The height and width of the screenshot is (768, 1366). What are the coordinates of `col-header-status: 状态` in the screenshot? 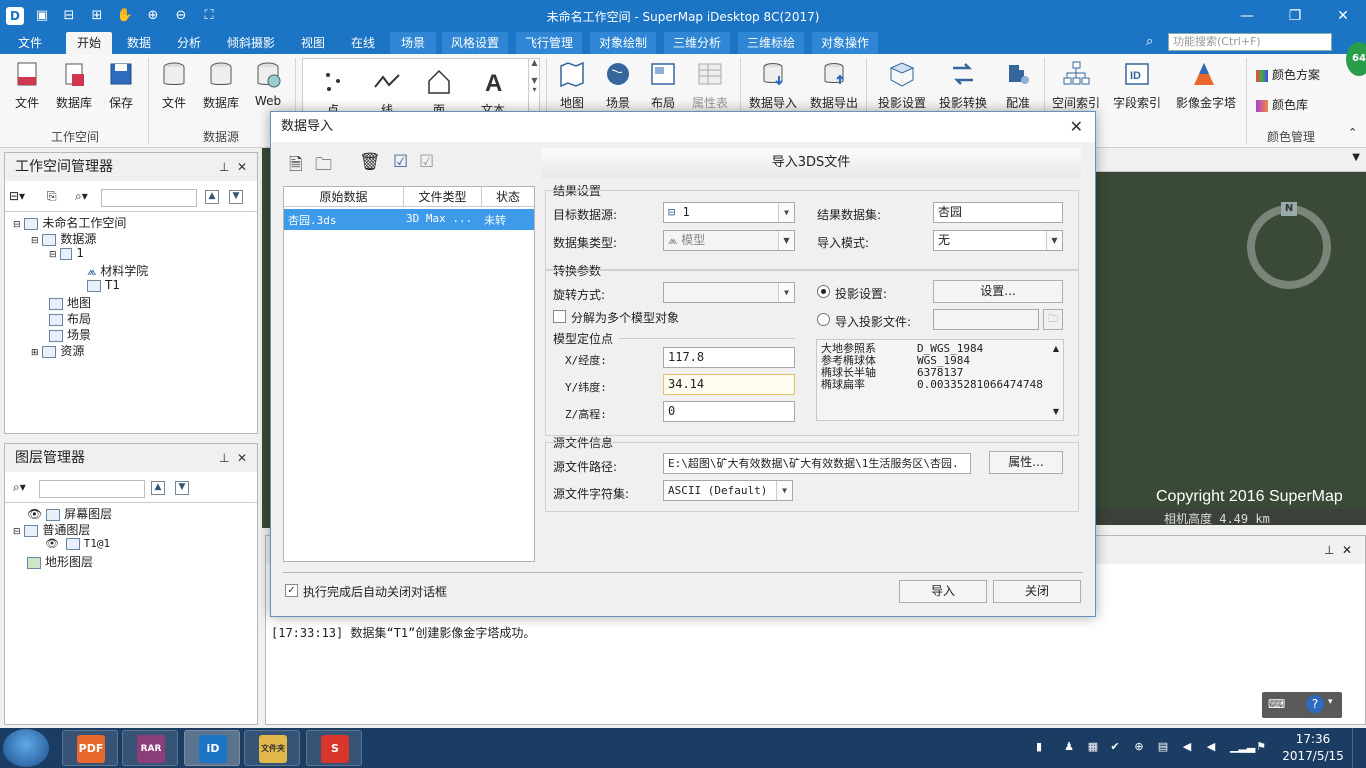 It's located at (508, 197).